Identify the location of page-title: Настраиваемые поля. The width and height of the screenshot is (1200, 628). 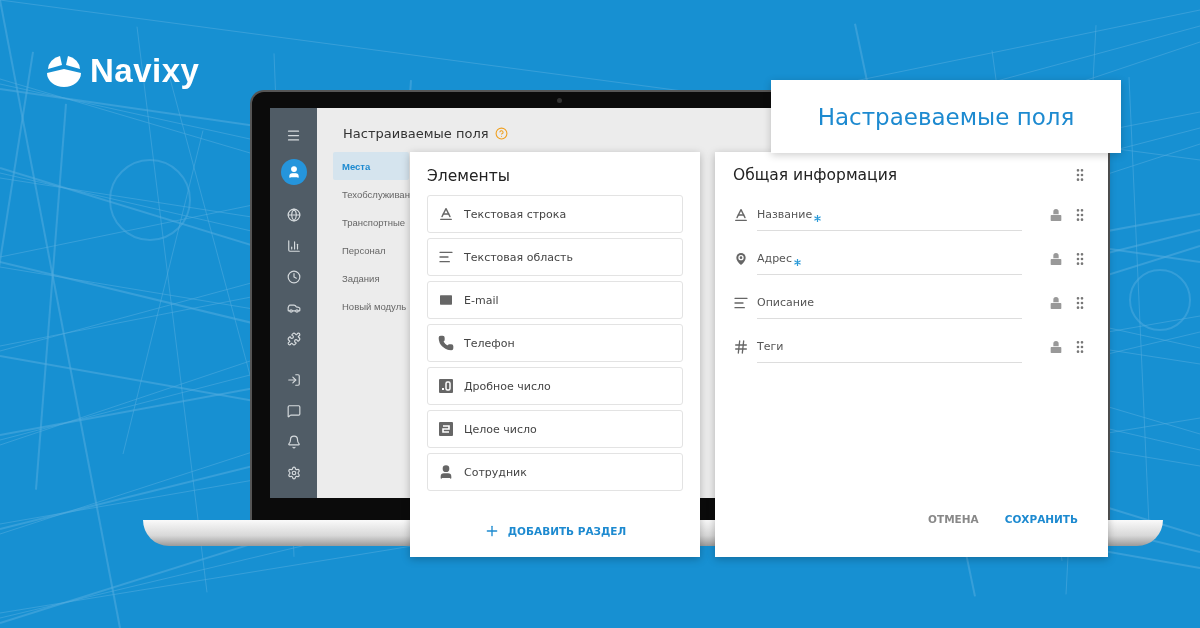
(416, 133).